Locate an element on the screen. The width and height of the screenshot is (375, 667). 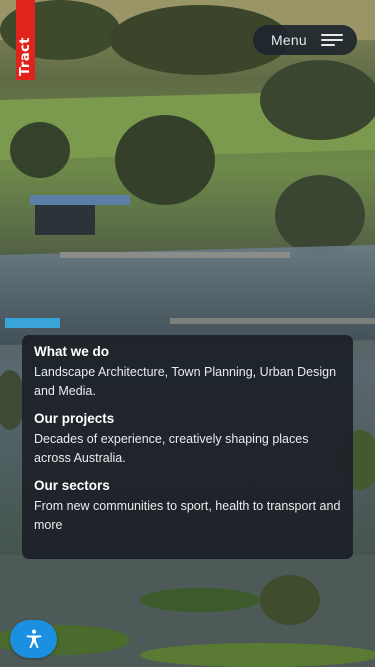
what-we-do-link: What we do is located at coordinates (187, 352).